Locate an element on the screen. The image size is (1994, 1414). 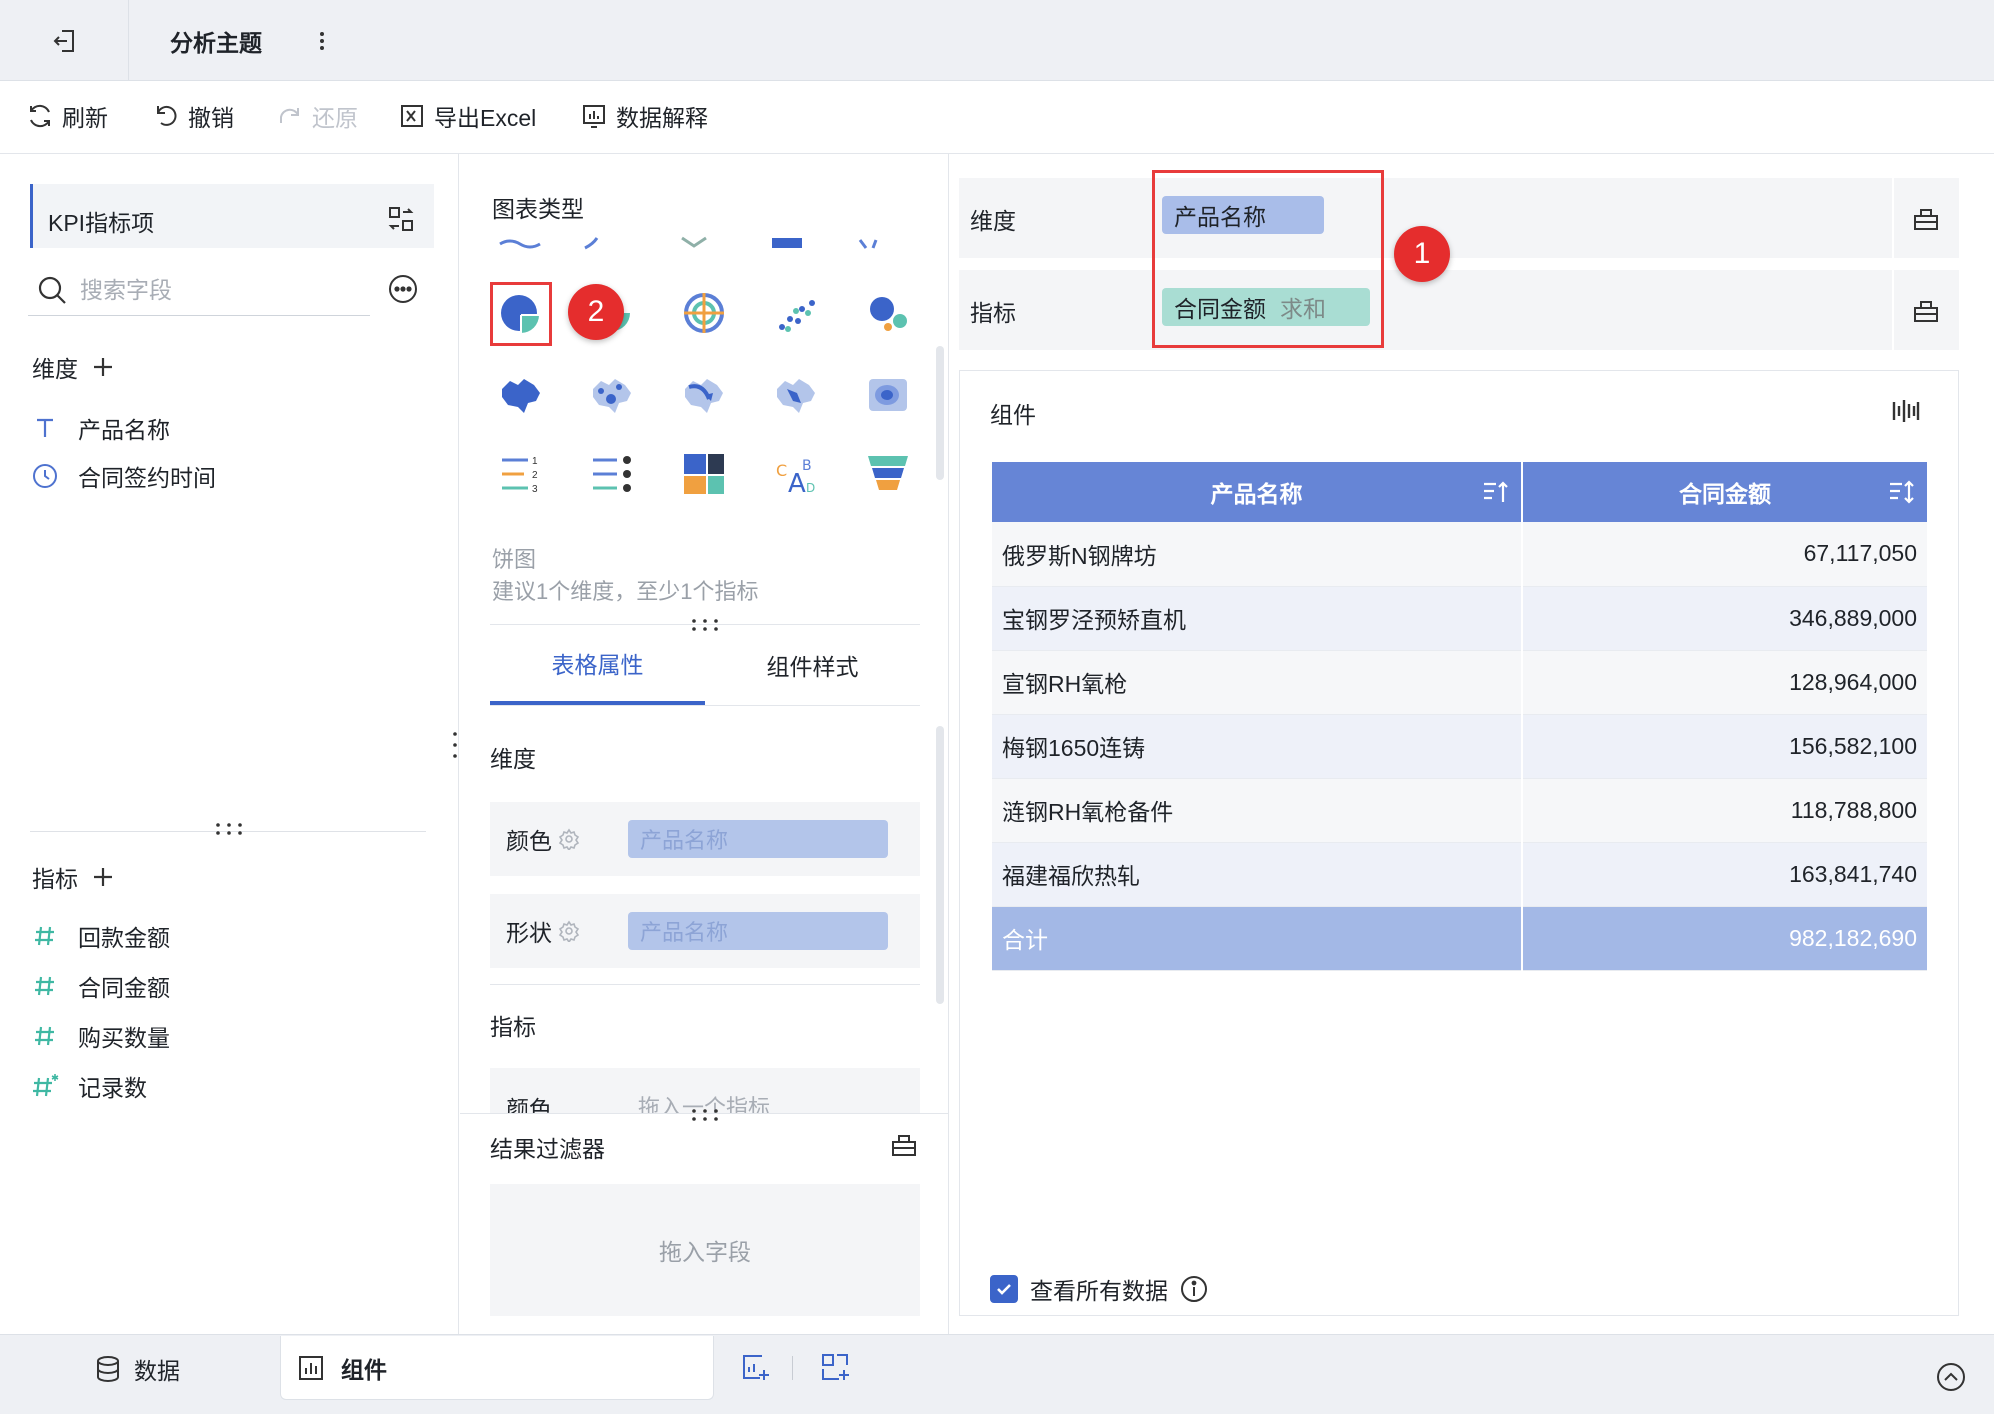
add-dimension-icon is located at coordinates (103, 367).